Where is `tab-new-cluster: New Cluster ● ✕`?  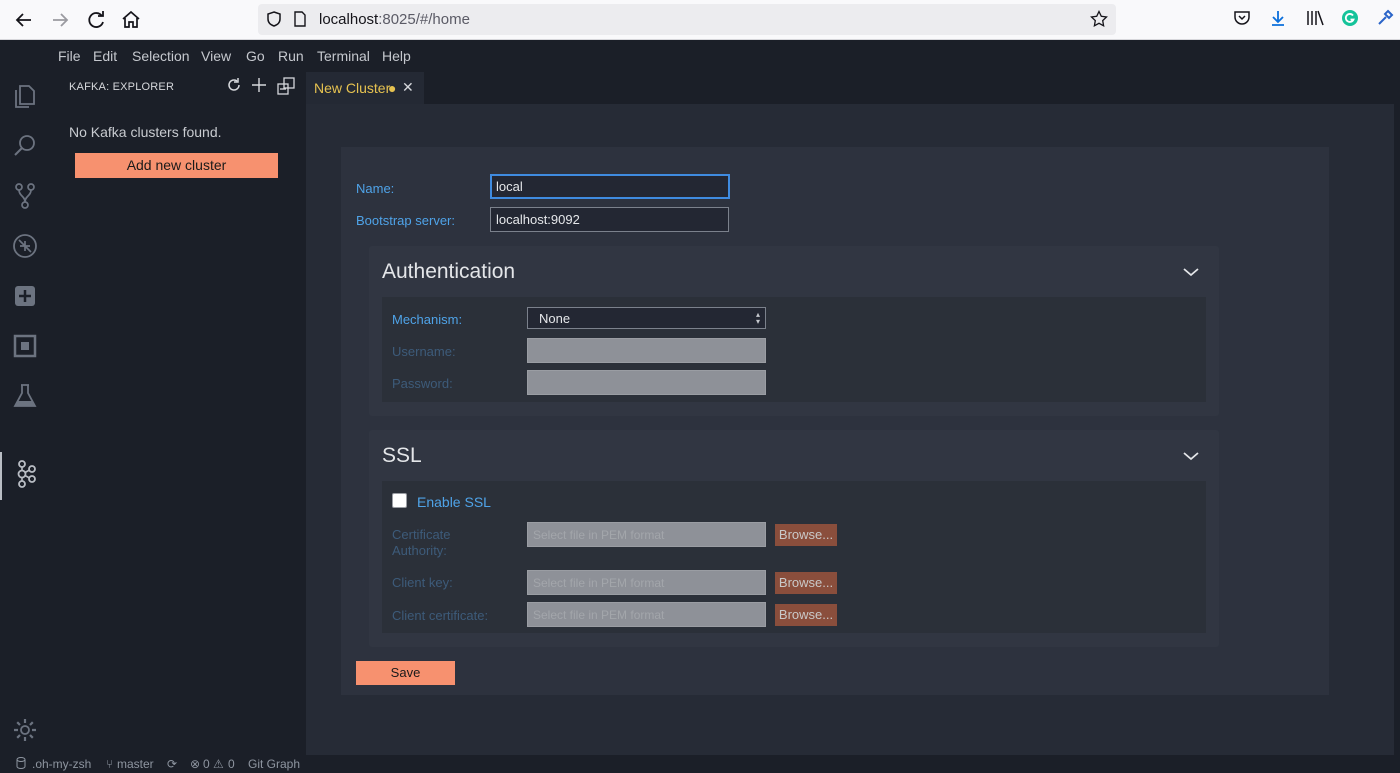
tab-new-cluster: New Cluster ● ✕ is located at coordinates (365, 88).